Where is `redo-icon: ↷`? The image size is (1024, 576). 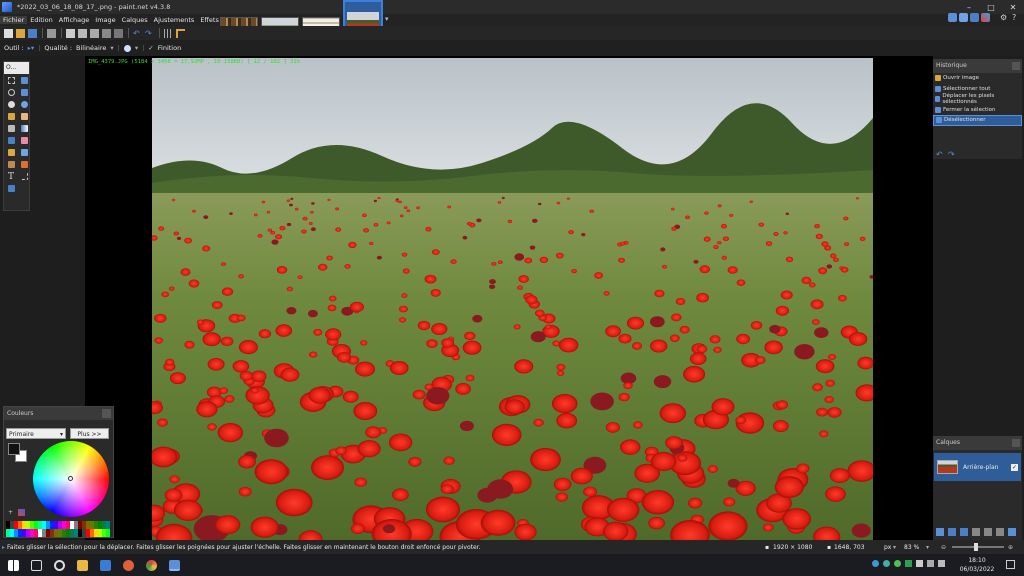
redo-icon: ↷ is located at coordinates (149, 33).